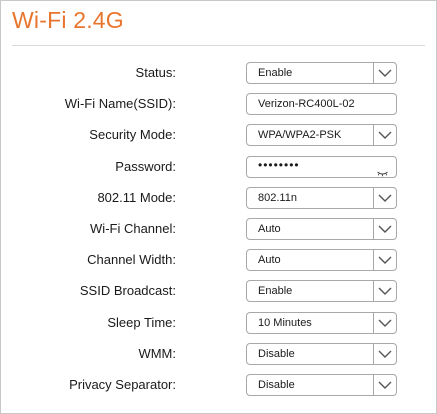 This screenshot has height=414, width=437. I want to click on sleep-time-selected-value: 10 Minutes, so click(285, 322).